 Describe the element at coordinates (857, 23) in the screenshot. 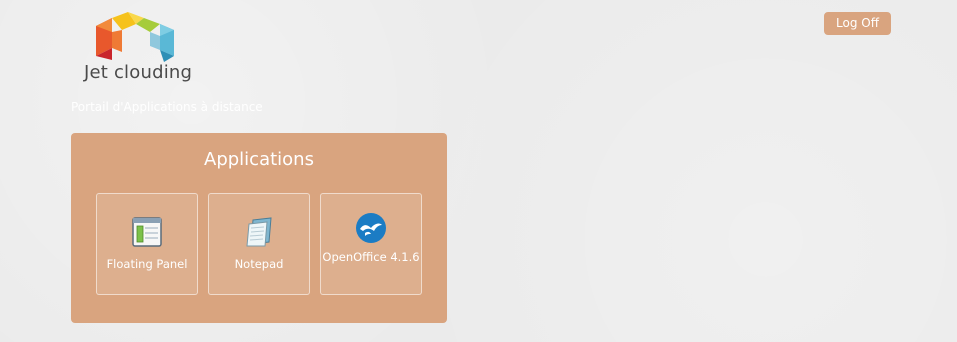

I see `logoff-button: Log Off` at that location.